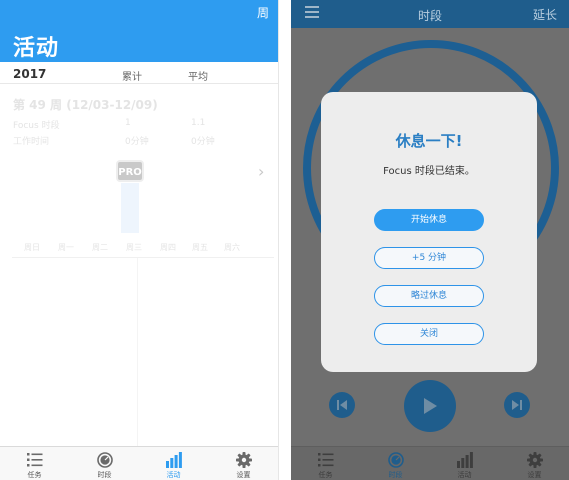 This screenshot has width=569, height=480. Describe the element at coordinates (130, 208) in the screenshot. I see `chart-bar` at that location.